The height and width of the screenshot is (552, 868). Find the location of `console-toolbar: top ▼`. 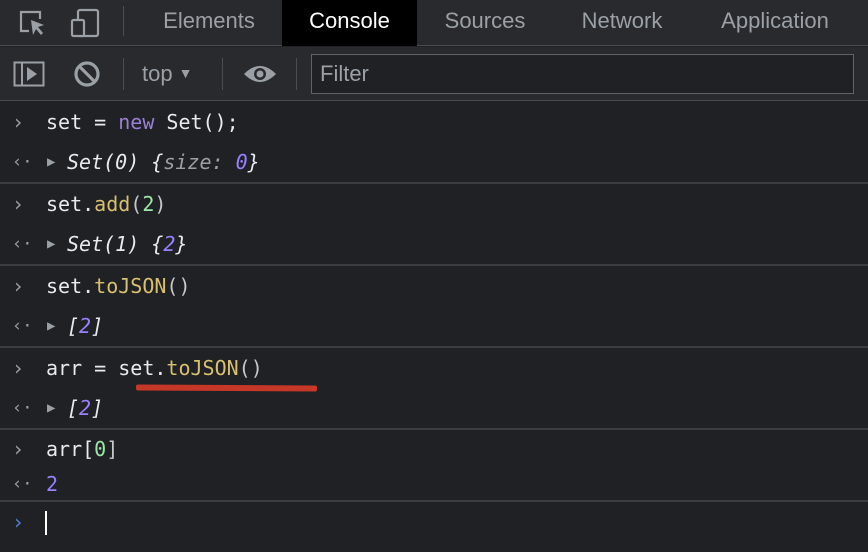

console-toolbar: top ▼ is located at coordinates (434, 74).